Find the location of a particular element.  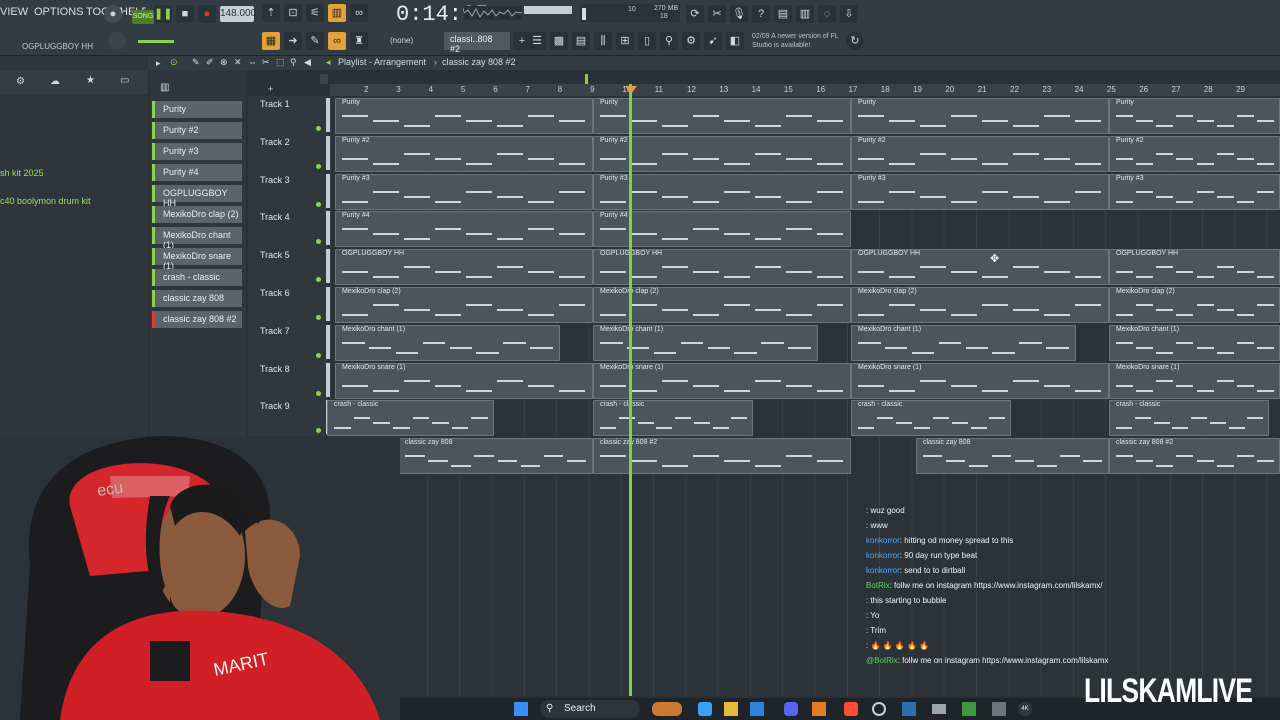

tempo-tapper-icon: ⚙ is located at coordinates (691, 41).